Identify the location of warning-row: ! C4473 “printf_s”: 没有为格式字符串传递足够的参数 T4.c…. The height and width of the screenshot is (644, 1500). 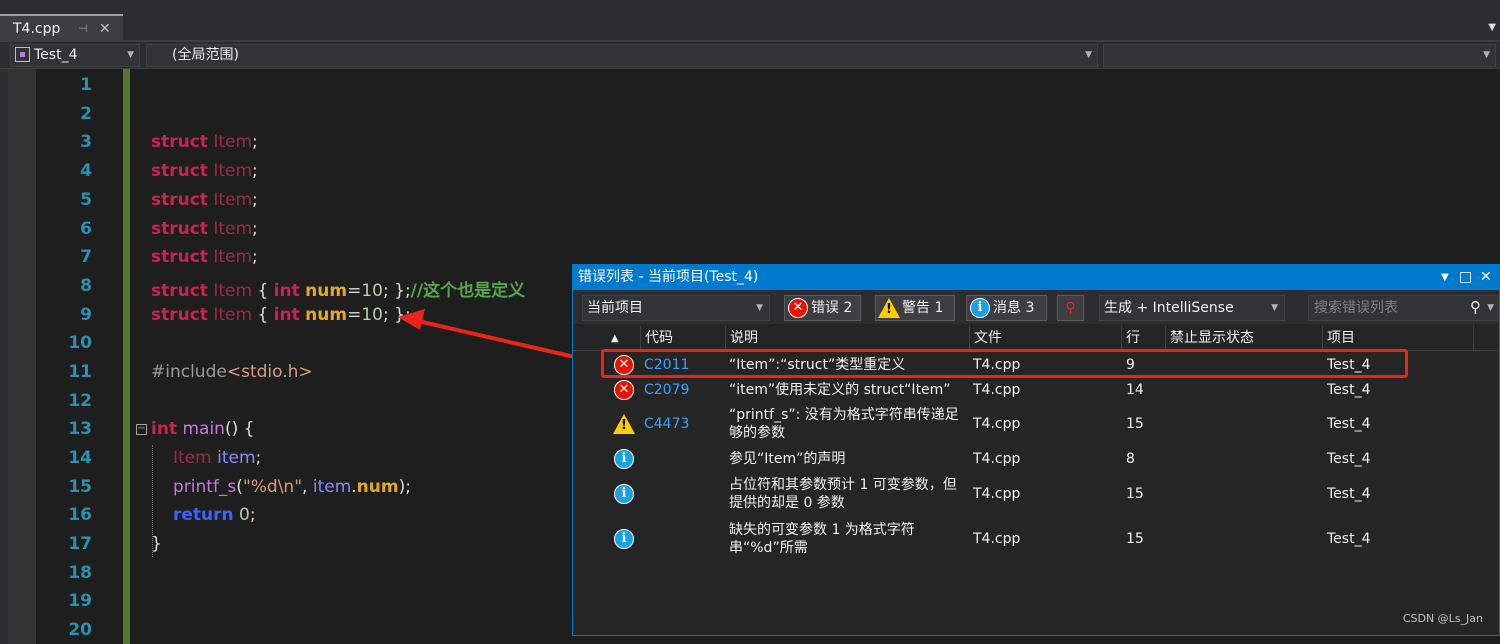
(1036, 424).